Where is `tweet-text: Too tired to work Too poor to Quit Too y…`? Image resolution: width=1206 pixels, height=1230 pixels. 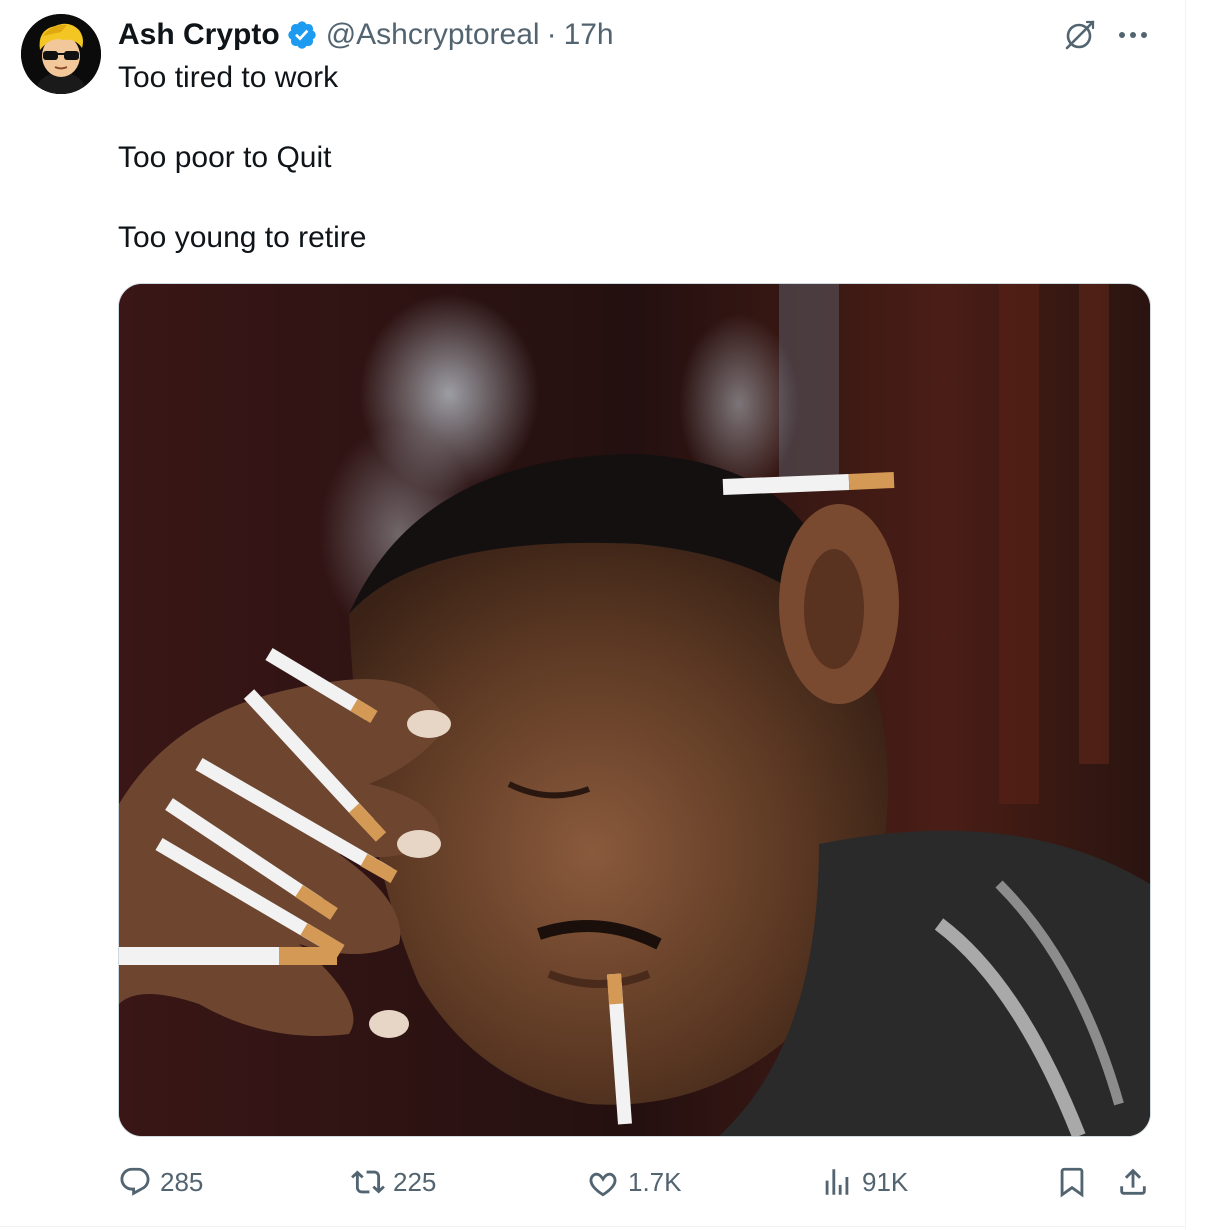 tweet-text: Too tired to work Too poor to Quit Too y… is located at coordinates (633, 158).